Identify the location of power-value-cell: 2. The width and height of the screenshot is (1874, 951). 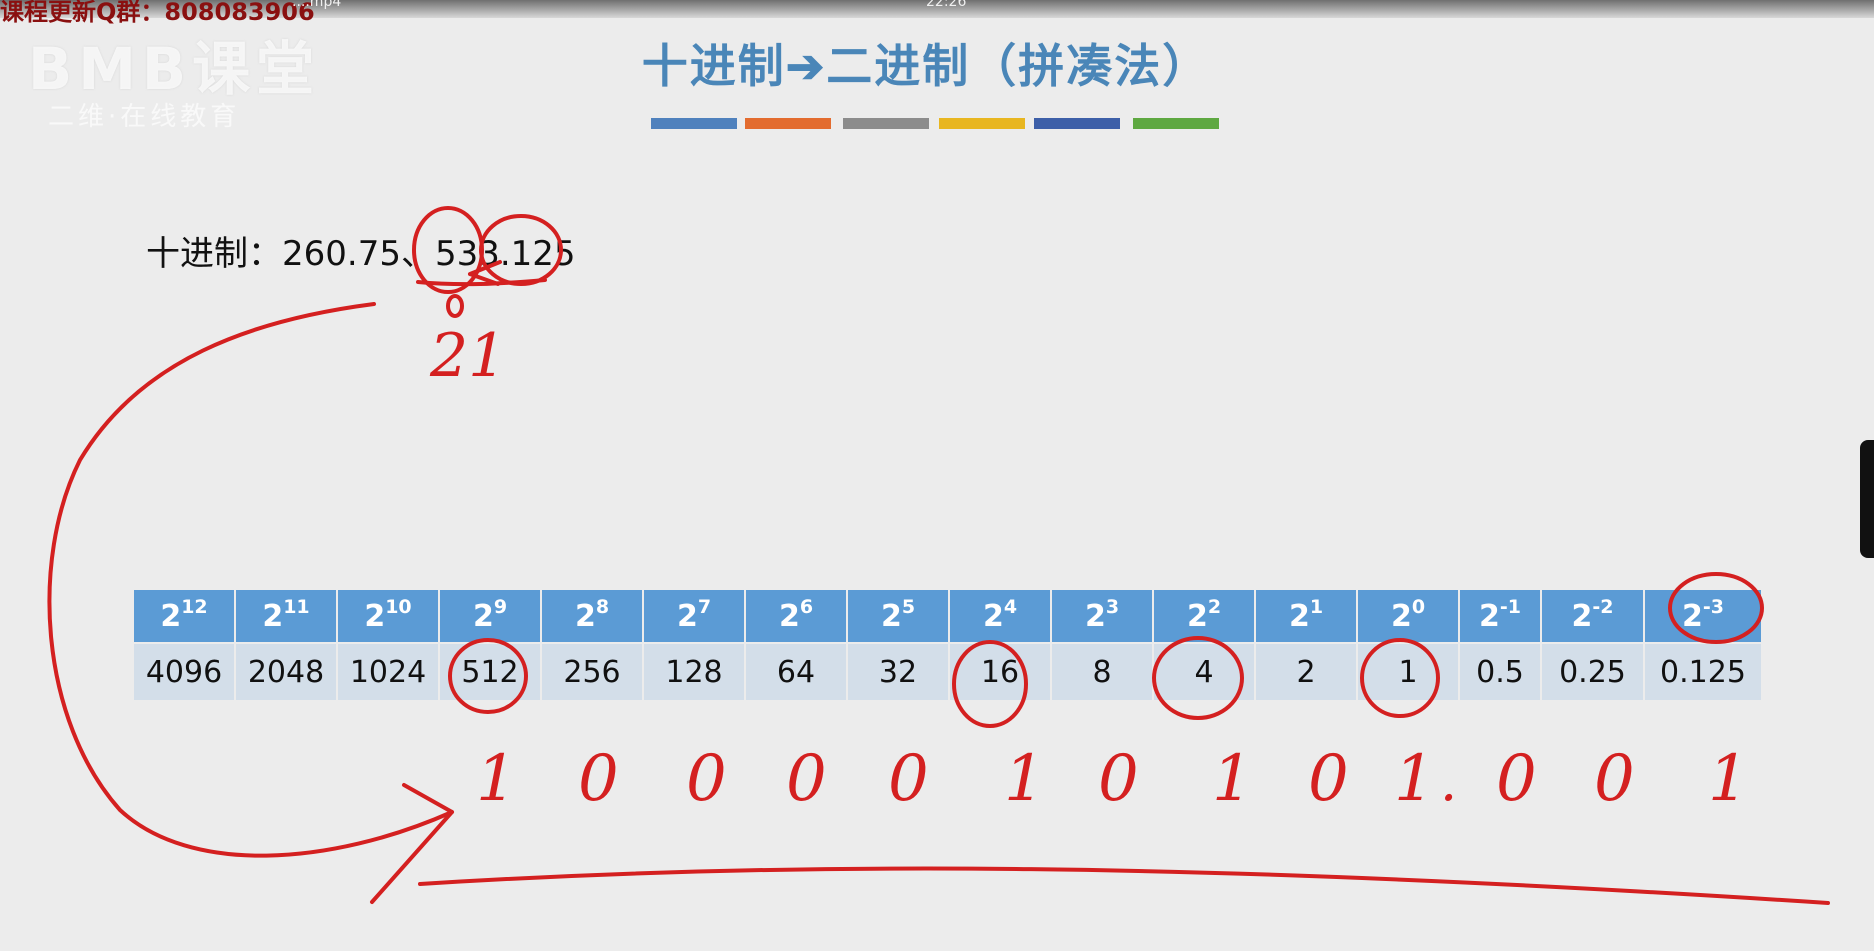
(1306, 672).